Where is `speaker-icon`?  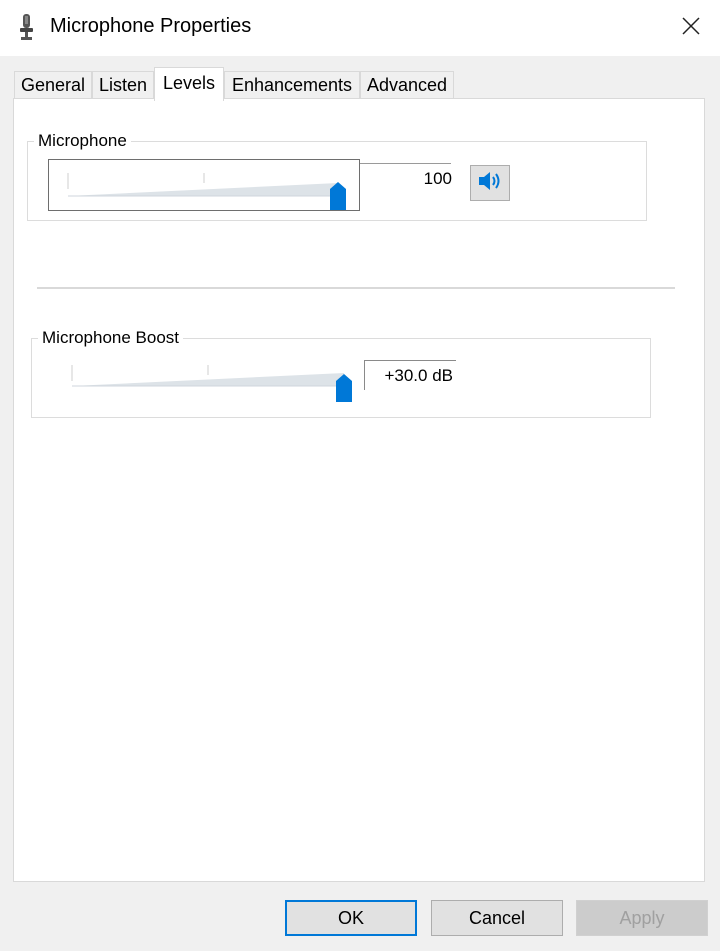
speaker-icon is located at coordinates (490, 183).